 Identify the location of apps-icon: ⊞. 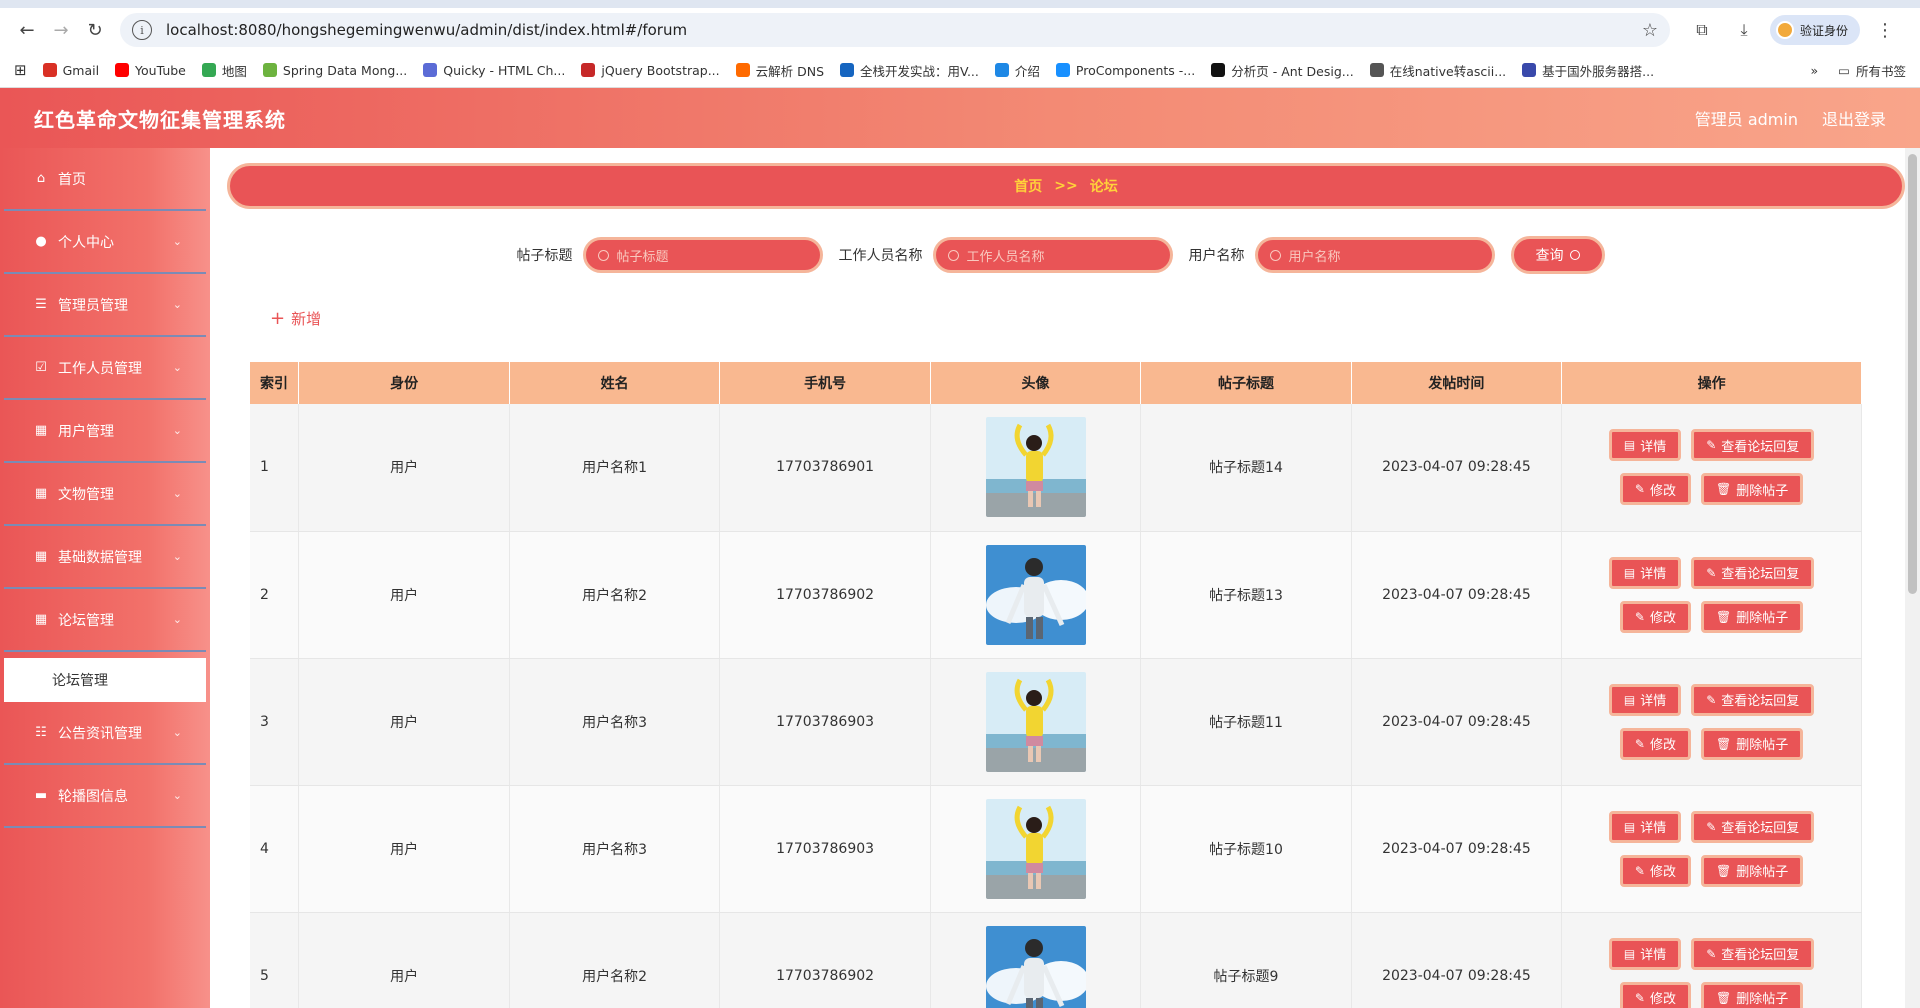
(20, 70).